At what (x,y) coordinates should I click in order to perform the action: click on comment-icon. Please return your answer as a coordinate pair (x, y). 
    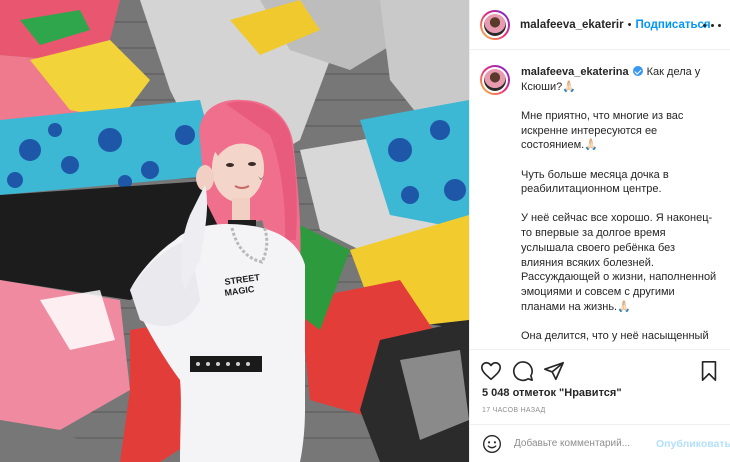
    Looking at the image, I should click on (523, 371).